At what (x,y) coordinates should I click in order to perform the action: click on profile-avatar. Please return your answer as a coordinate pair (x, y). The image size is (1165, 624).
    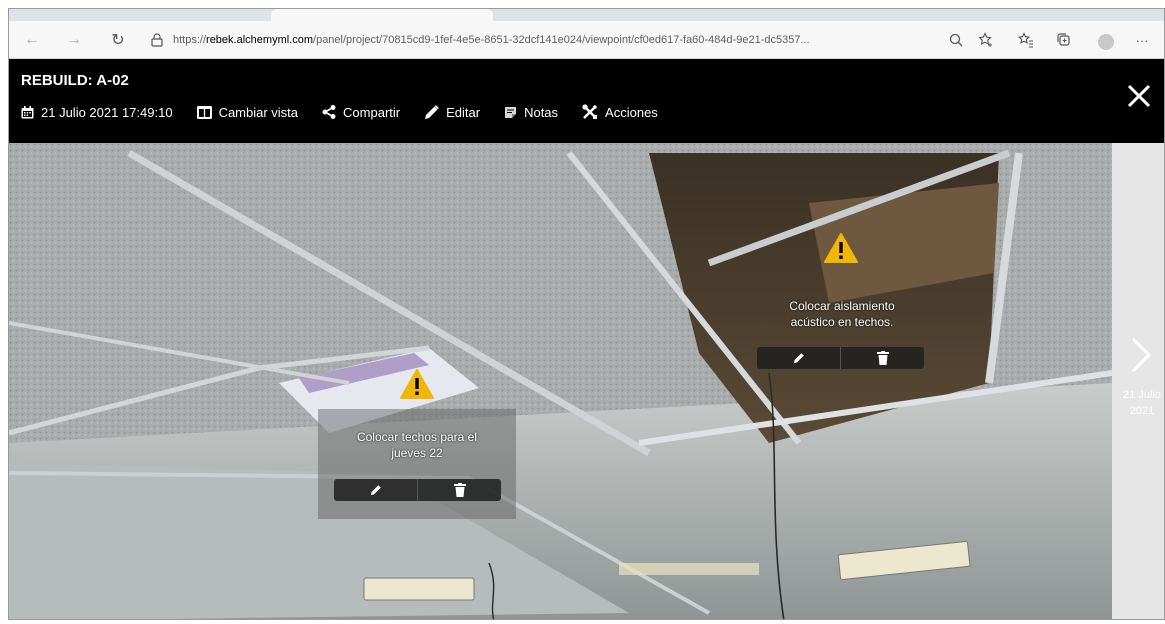
    Looking at the image, I should click on (1104, 40).